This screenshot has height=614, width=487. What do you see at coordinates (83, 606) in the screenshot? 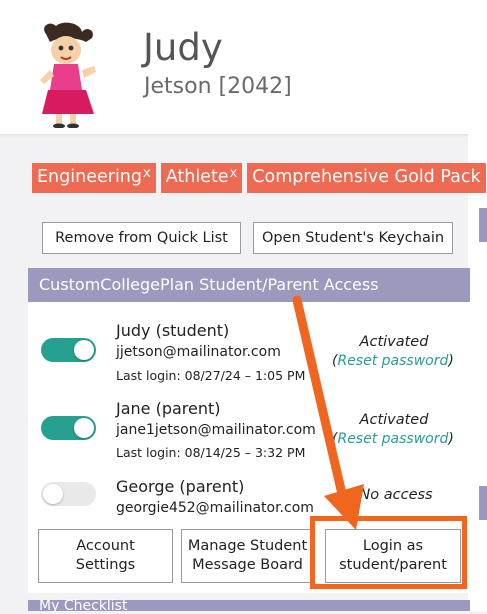
I see `checklist-section-title: My Checklist` at bounding box center [83, 606].